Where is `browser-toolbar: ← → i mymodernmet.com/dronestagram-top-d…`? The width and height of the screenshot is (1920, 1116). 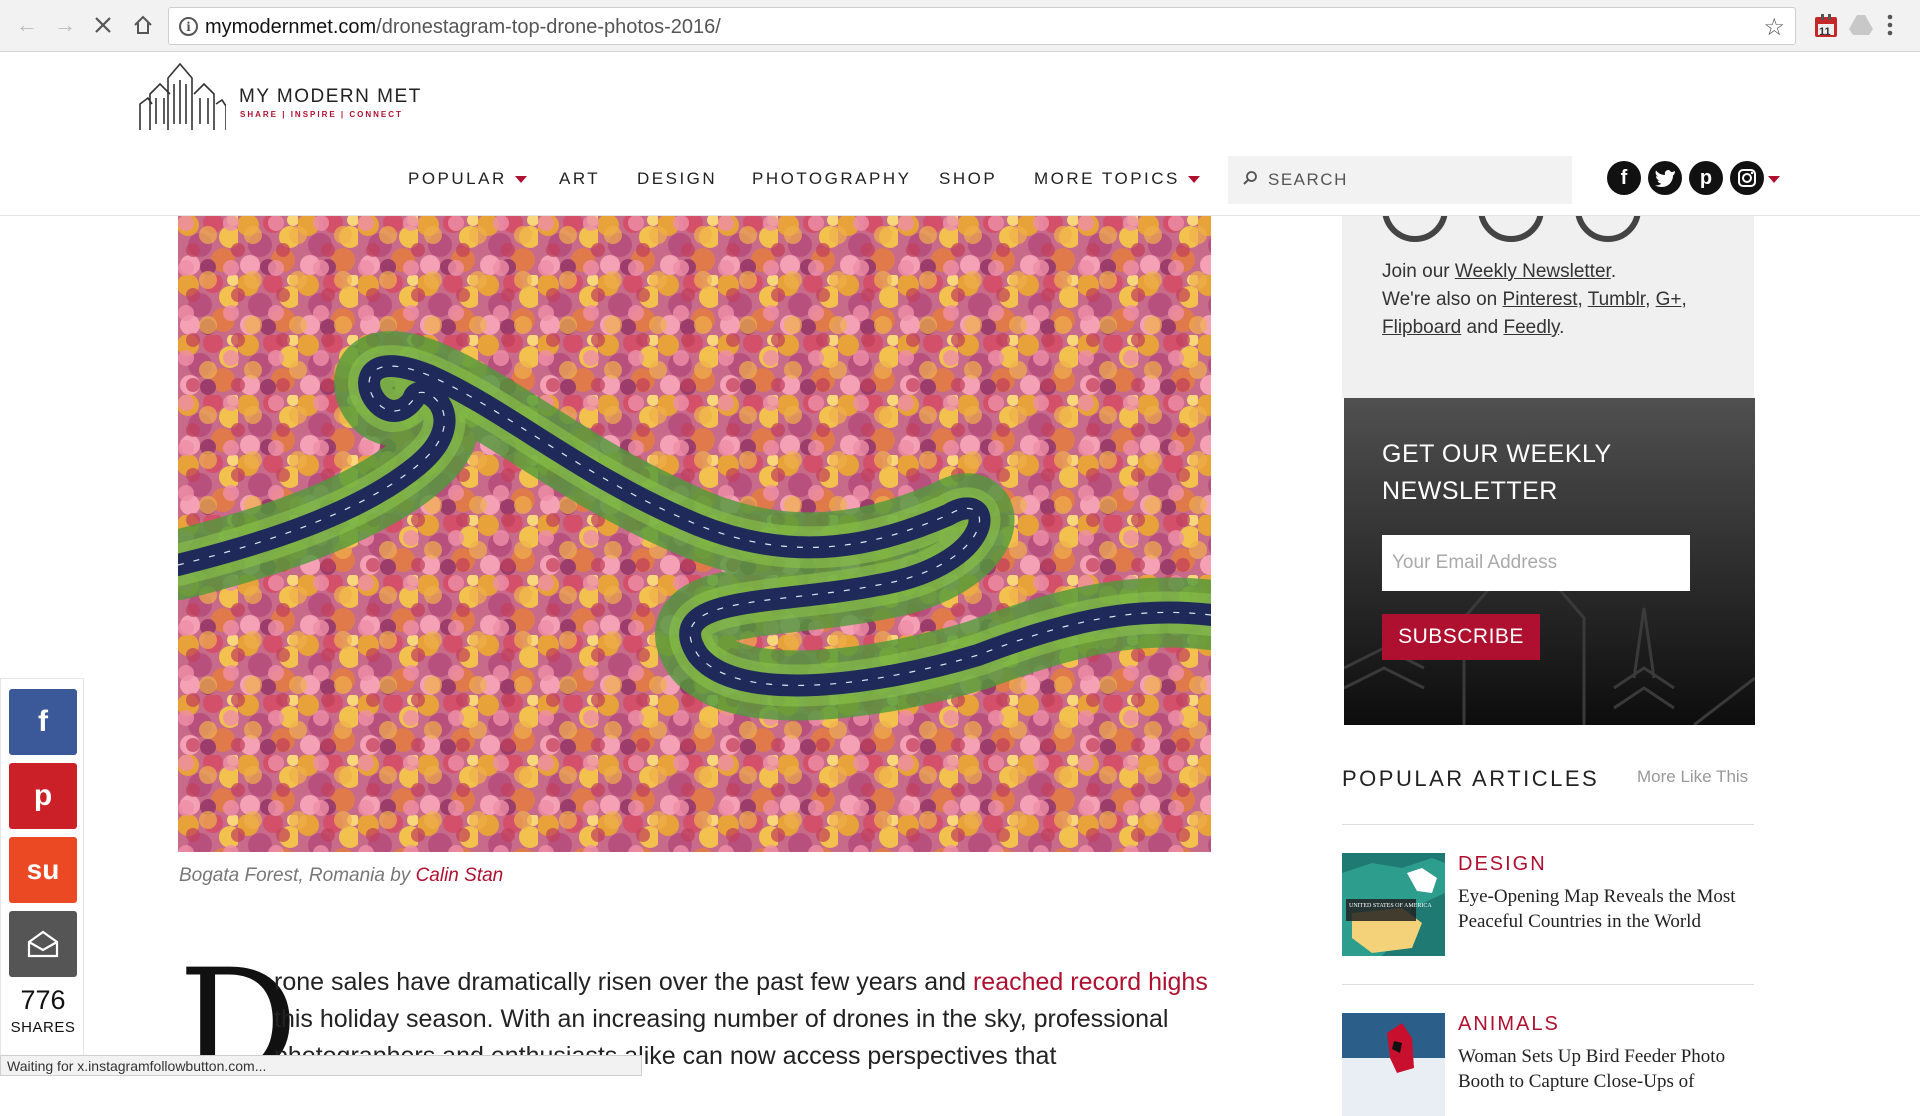 browser-toolbar: ← → i mymodernmet.com/dronestagram-top-d… is located at coordinates (960, 26).